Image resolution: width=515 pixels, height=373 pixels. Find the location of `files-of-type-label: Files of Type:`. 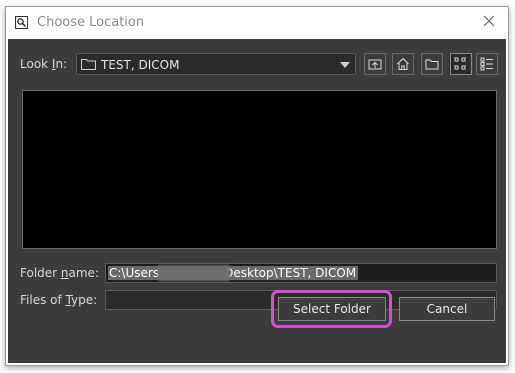

files-of-type-label: Files of Type: is located at coordinates (59, 300).